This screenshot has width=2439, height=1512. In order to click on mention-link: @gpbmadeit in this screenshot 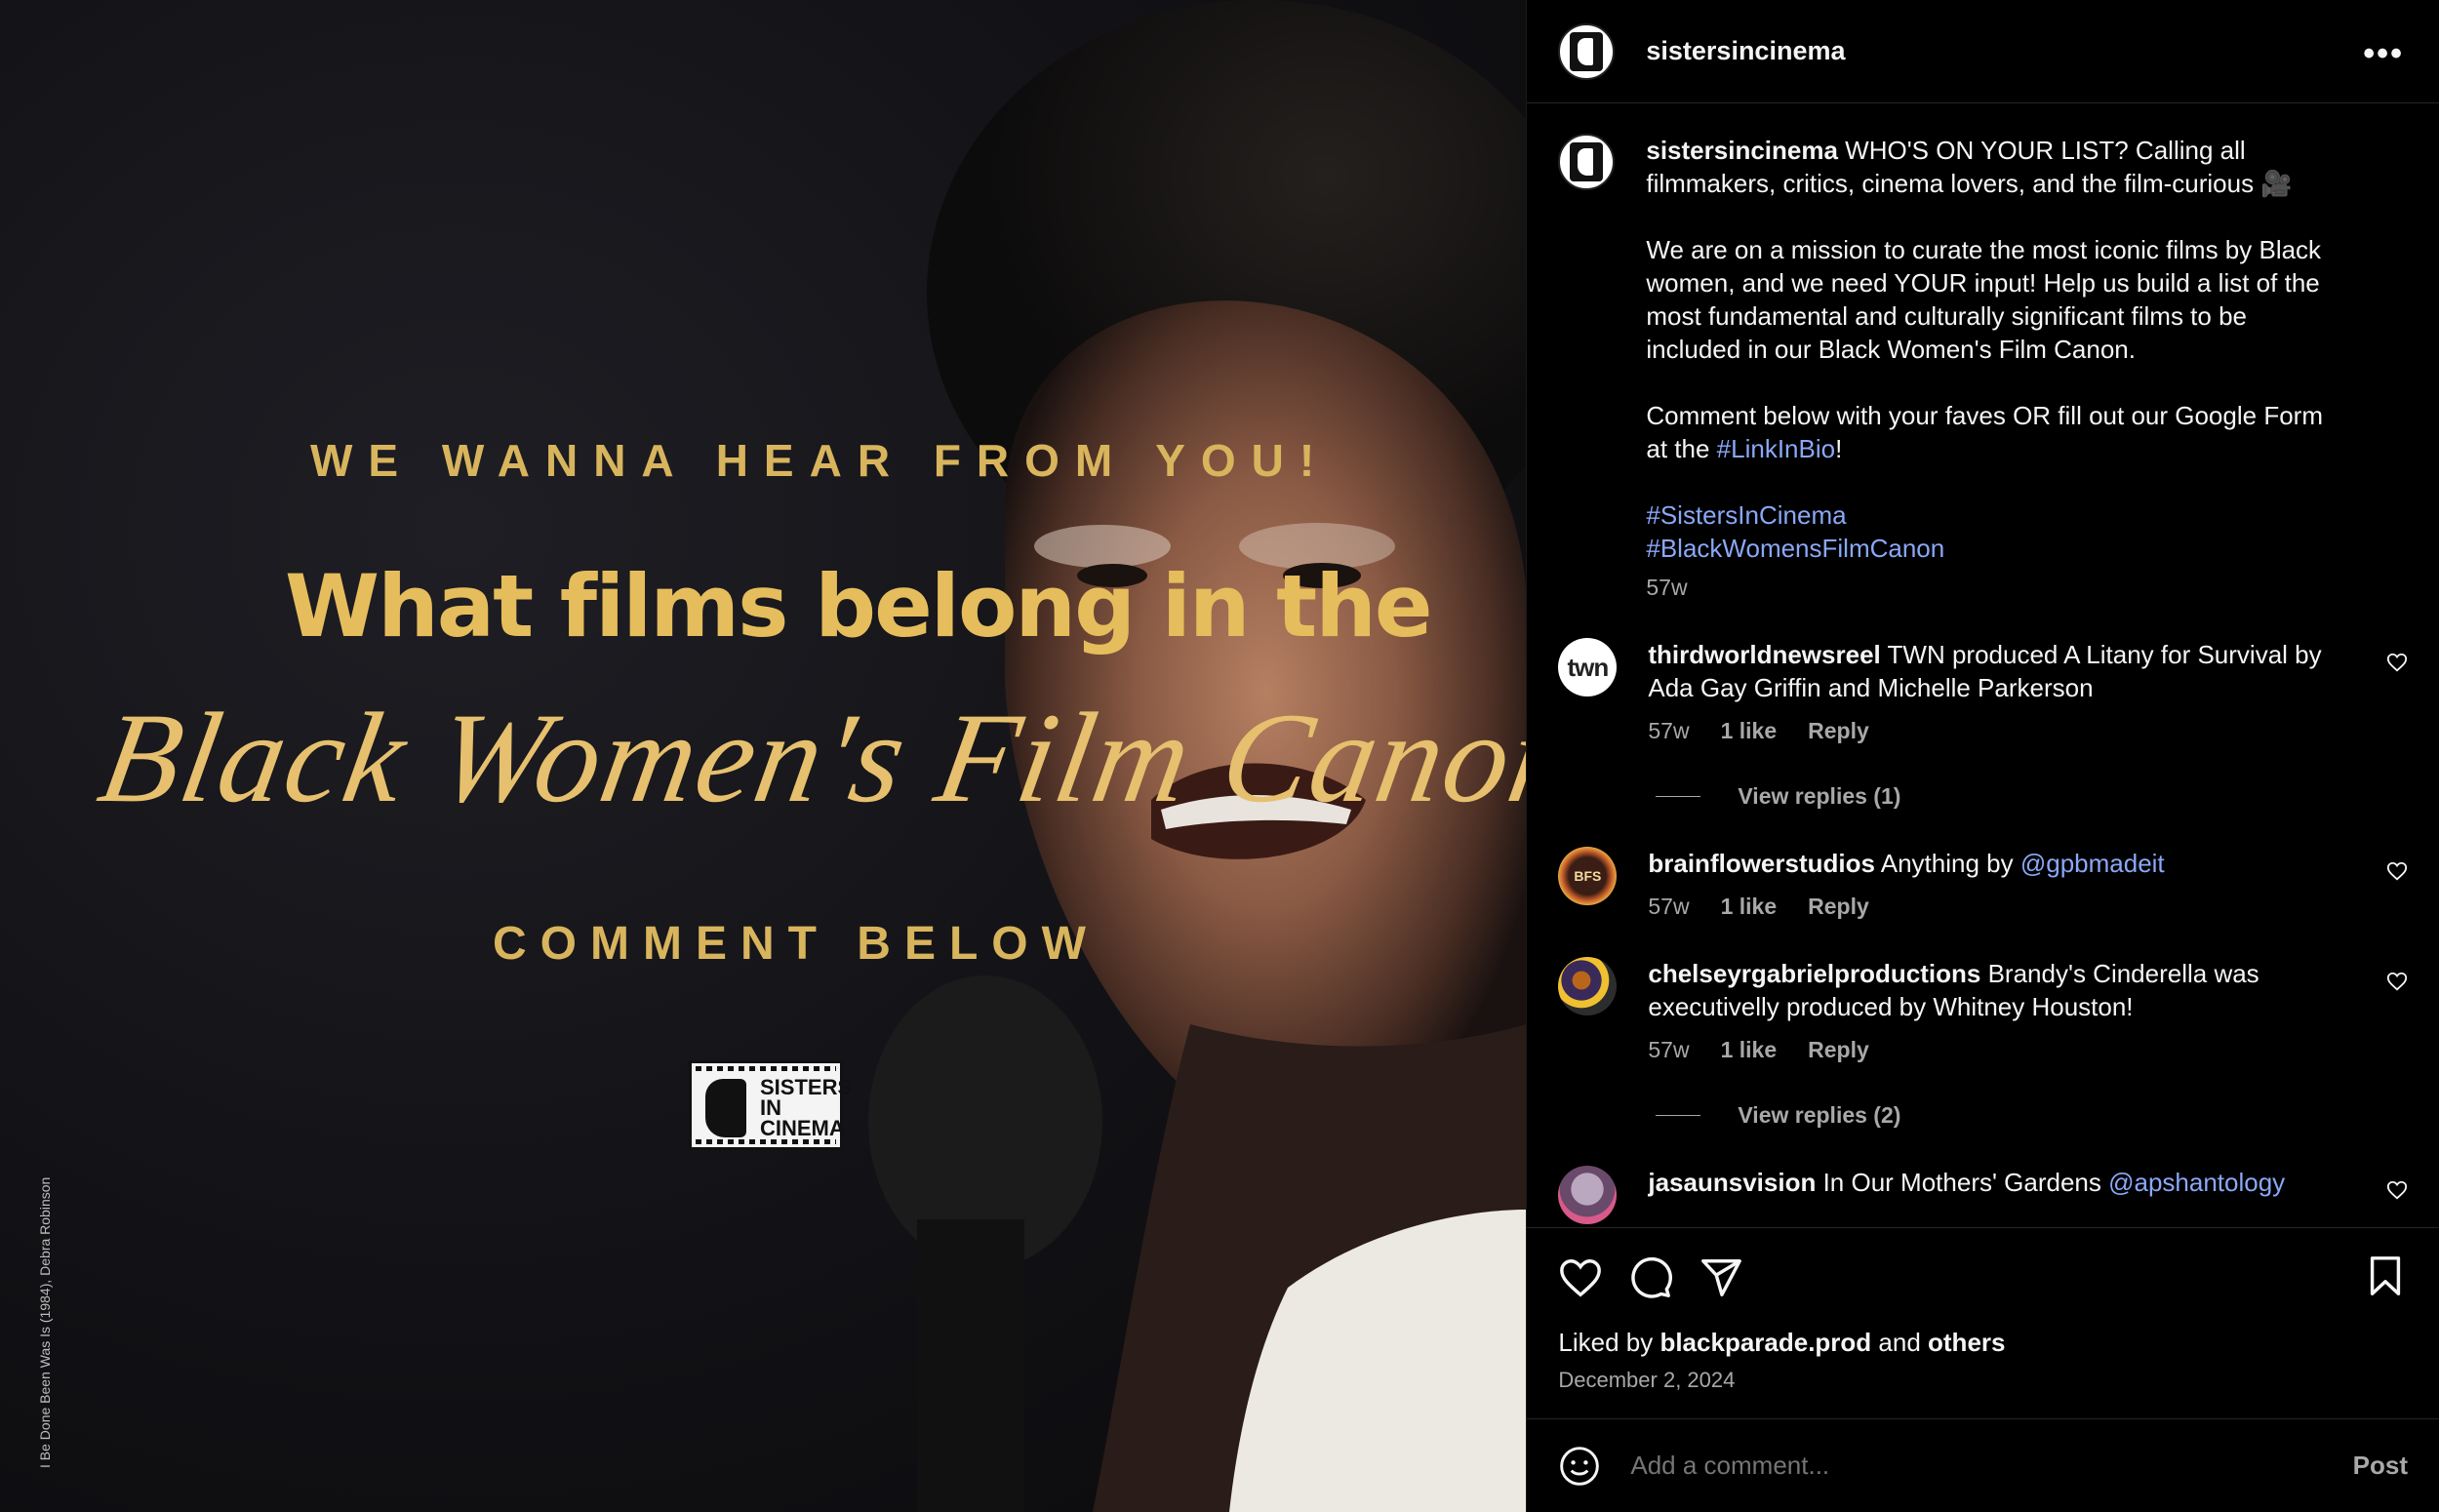, I will do `click(2092, 863)`.